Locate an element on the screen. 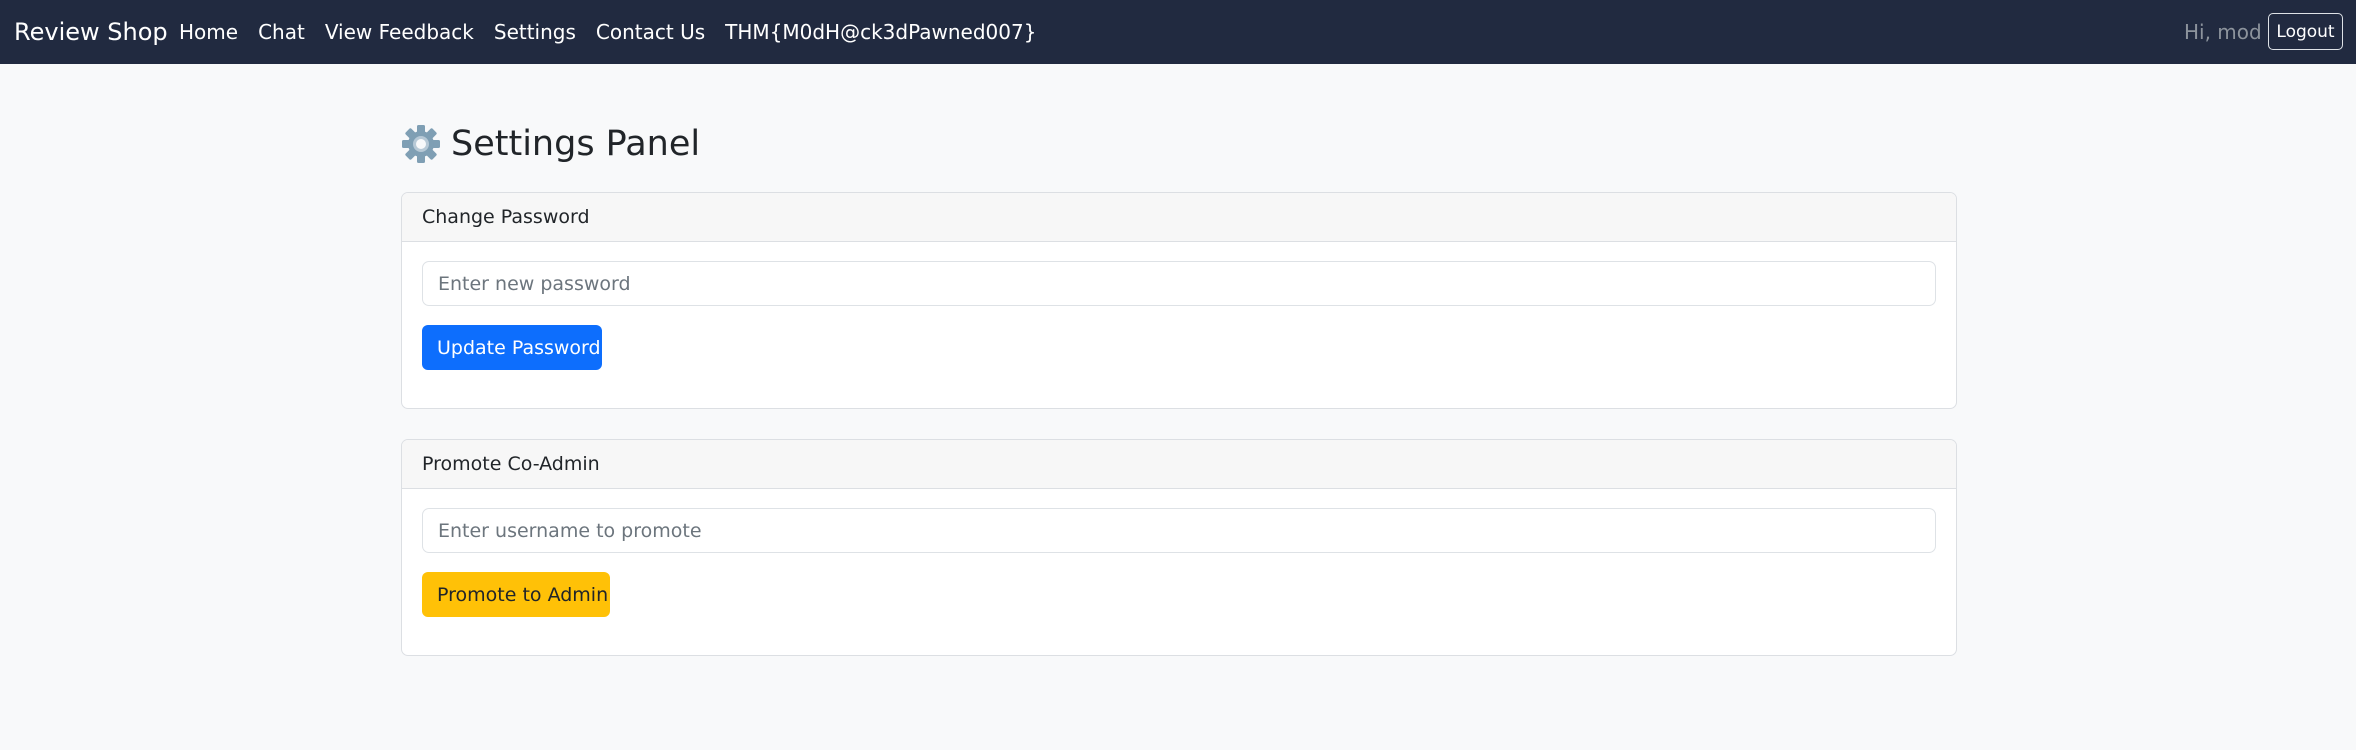  nav-link-chat: Chat is located at coordinates (281, 32).